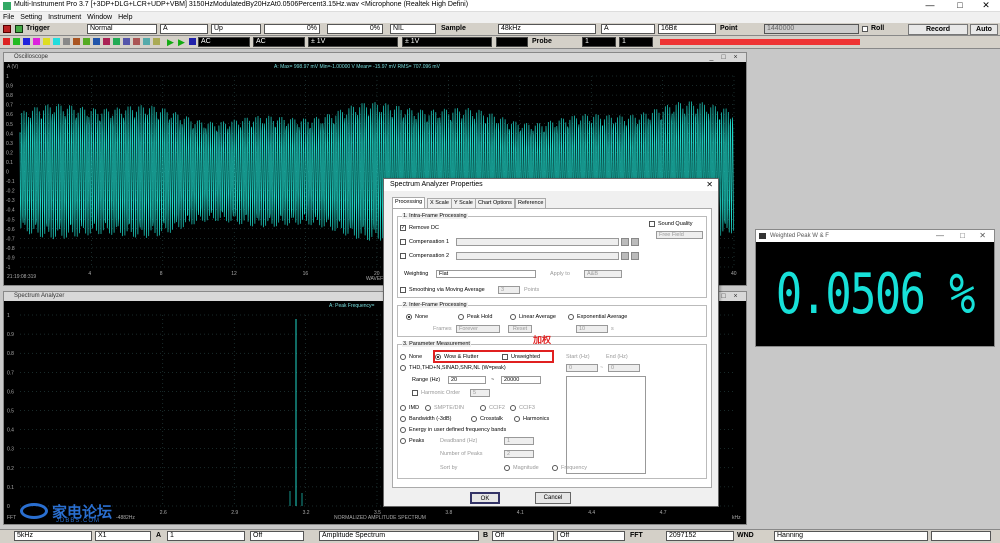 The height and width of the screenshot is (543, 1000). I want to click on filter-icon, so click(106, 41).